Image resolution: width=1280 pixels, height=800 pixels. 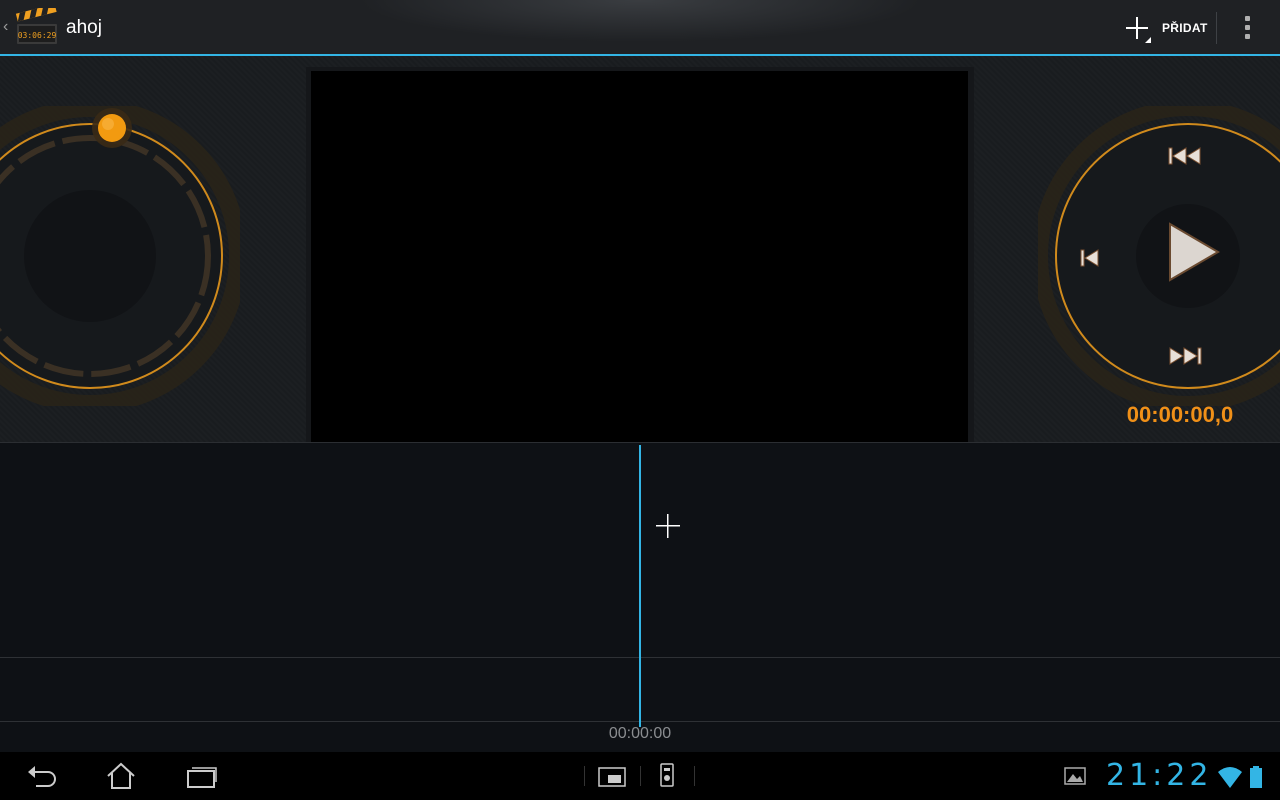 What do you see at coordinates (1075, 776) in the screenshot?
I see `gallery-notification-icon` at bounding box center [1075, 776].